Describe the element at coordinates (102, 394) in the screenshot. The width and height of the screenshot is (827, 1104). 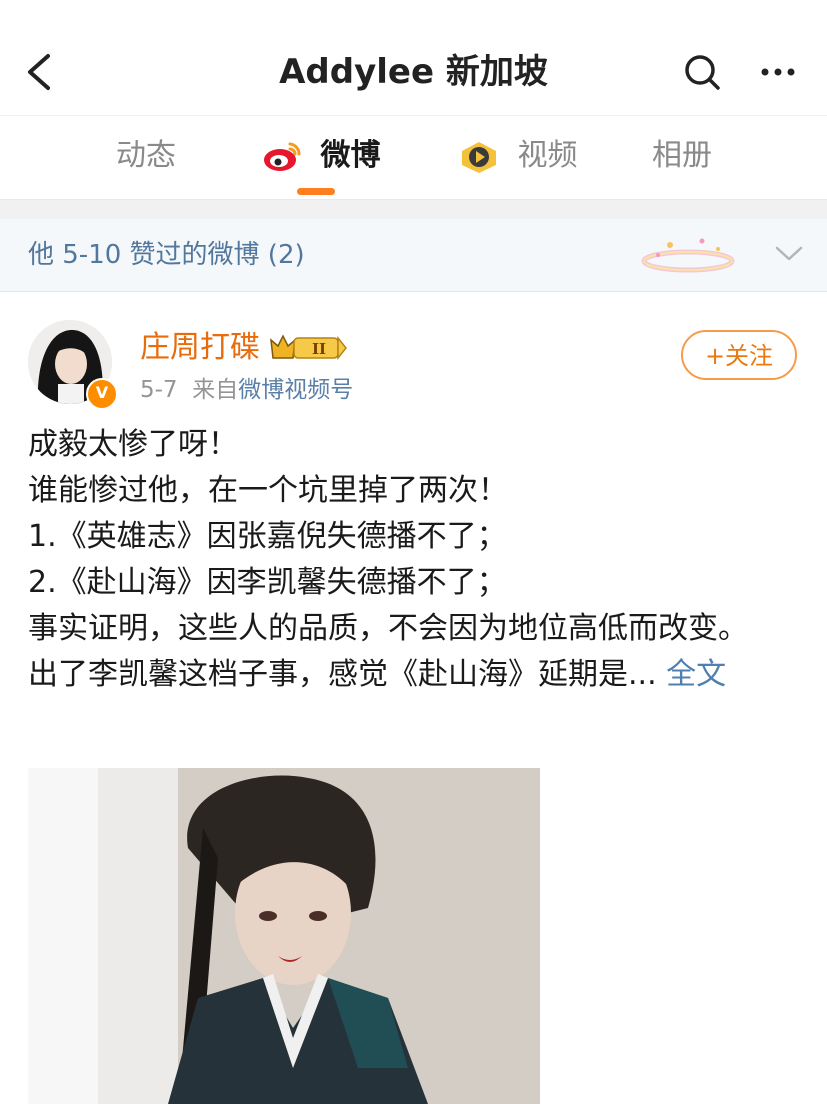
I see `verified-badge: V` at that location.